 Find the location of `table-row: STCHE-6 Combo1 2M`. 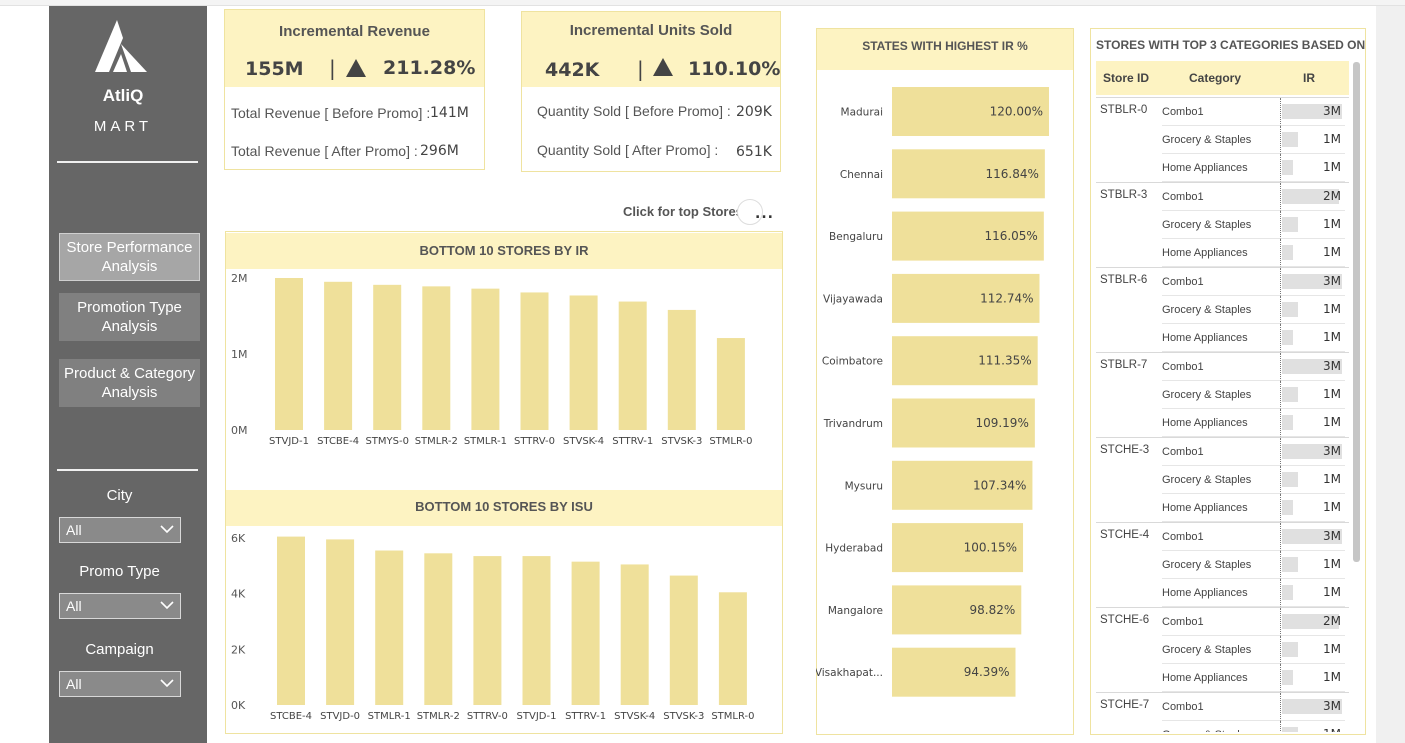

table-row: STCHE-6 Combo1 2M is located at coordinates (1222, 622).